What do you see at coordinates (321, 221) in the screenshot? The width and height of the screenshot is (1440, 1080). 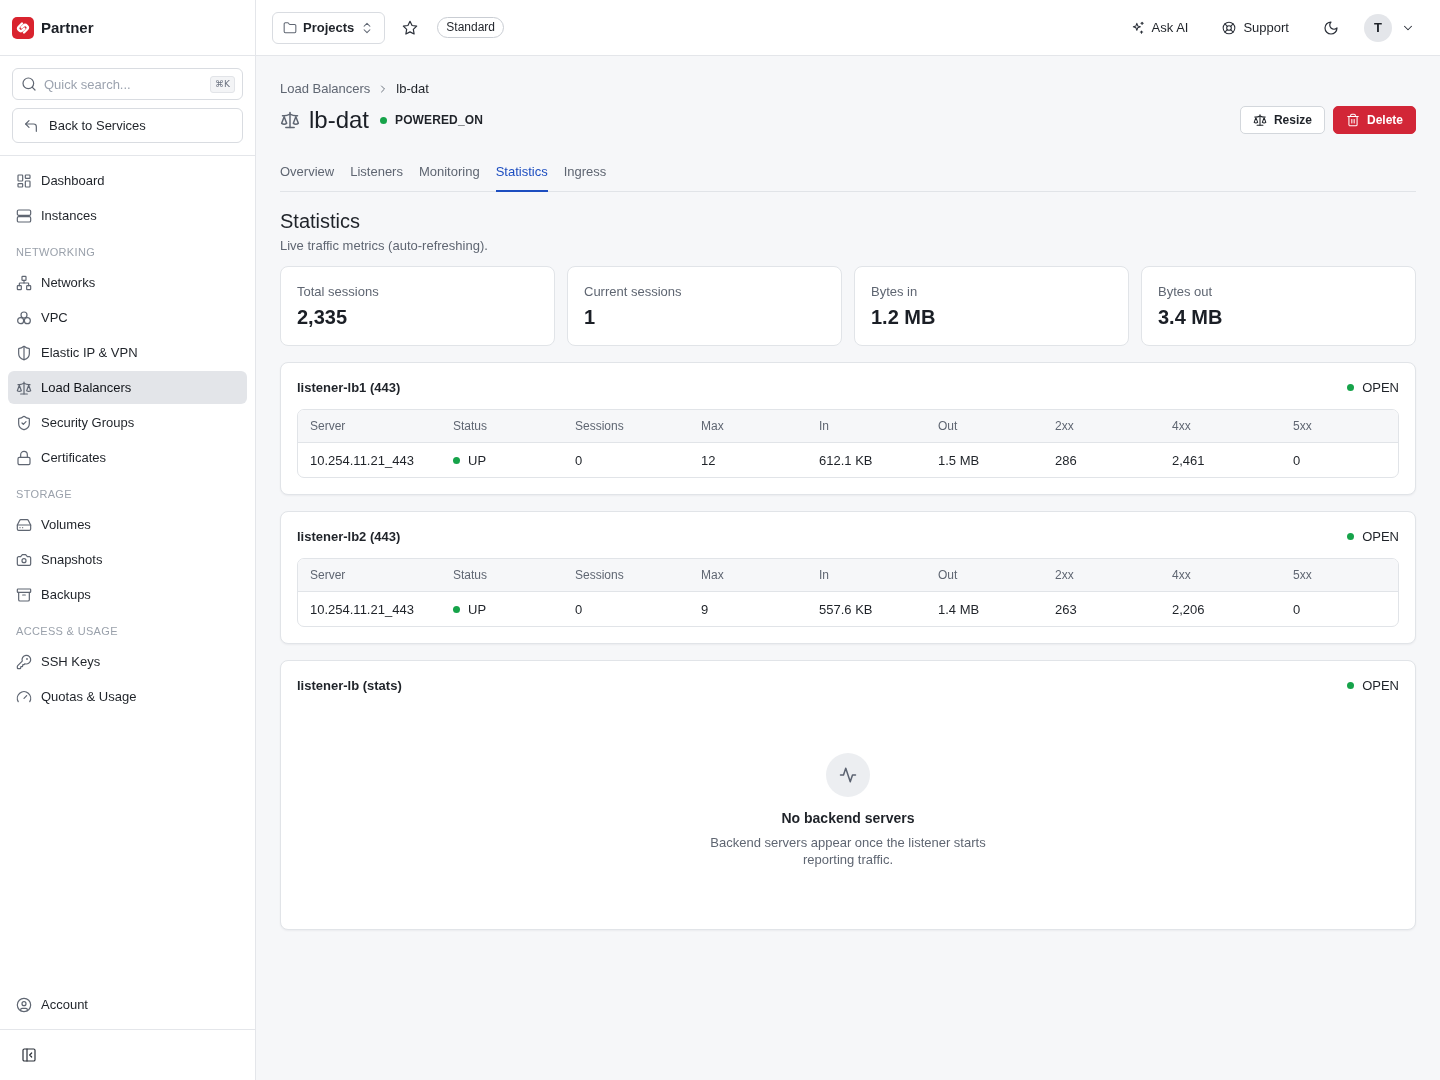 I see `section-title: Statistics` at bounding box center [321, 221].